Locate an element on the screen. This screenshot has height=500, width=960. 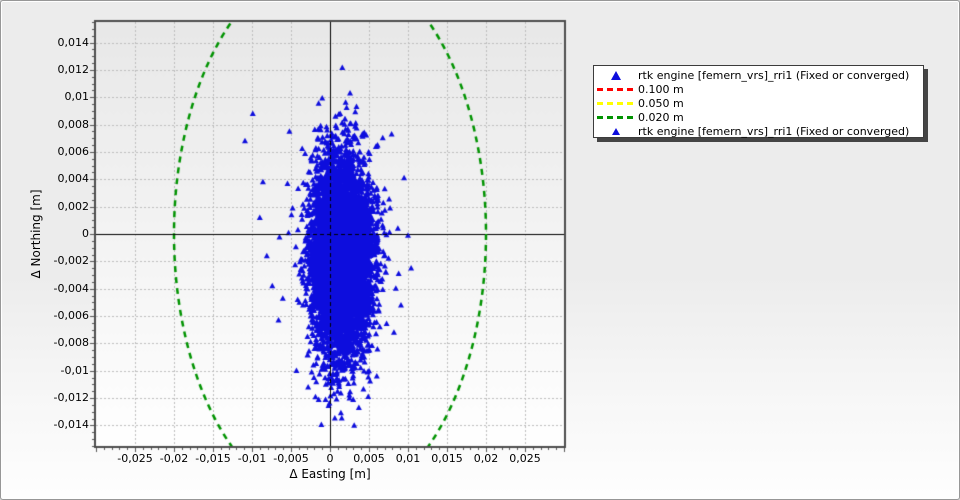
x-axis-title: Δ Easting [m] is located at coordinates (330, 474).